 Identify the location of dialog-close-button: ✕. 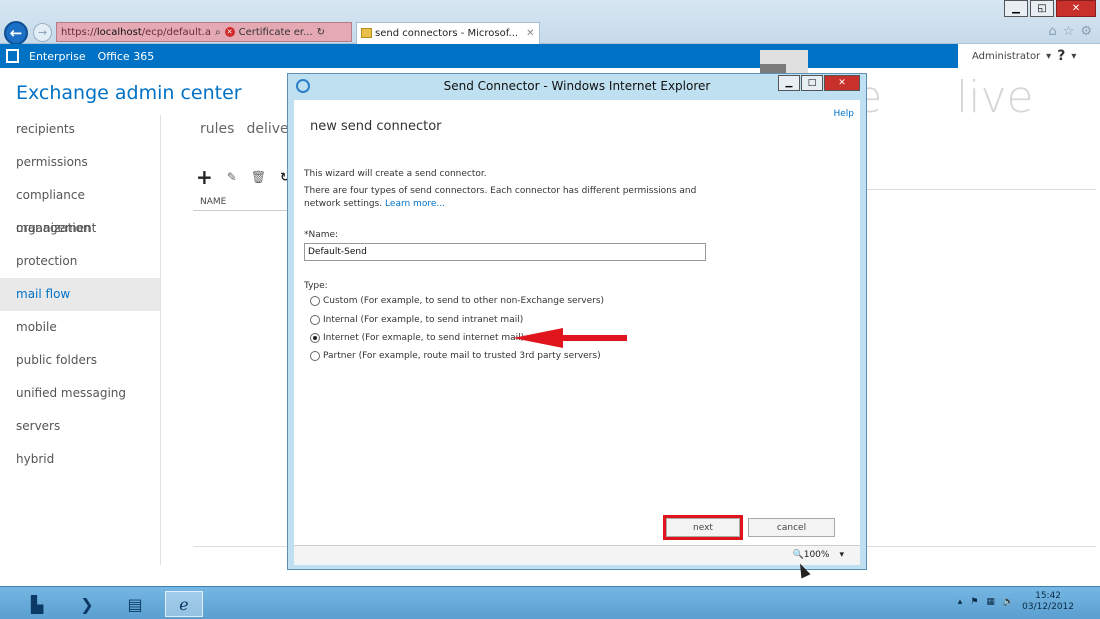
(842, 83).